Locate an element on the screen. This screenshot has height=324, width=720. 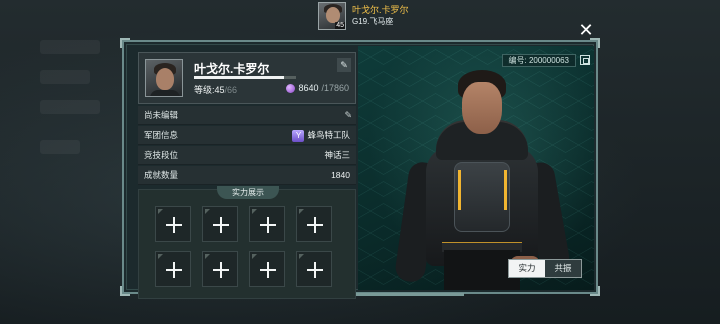
legion-value: 蜂鸟特工队 is located at coordinates (328, 135).